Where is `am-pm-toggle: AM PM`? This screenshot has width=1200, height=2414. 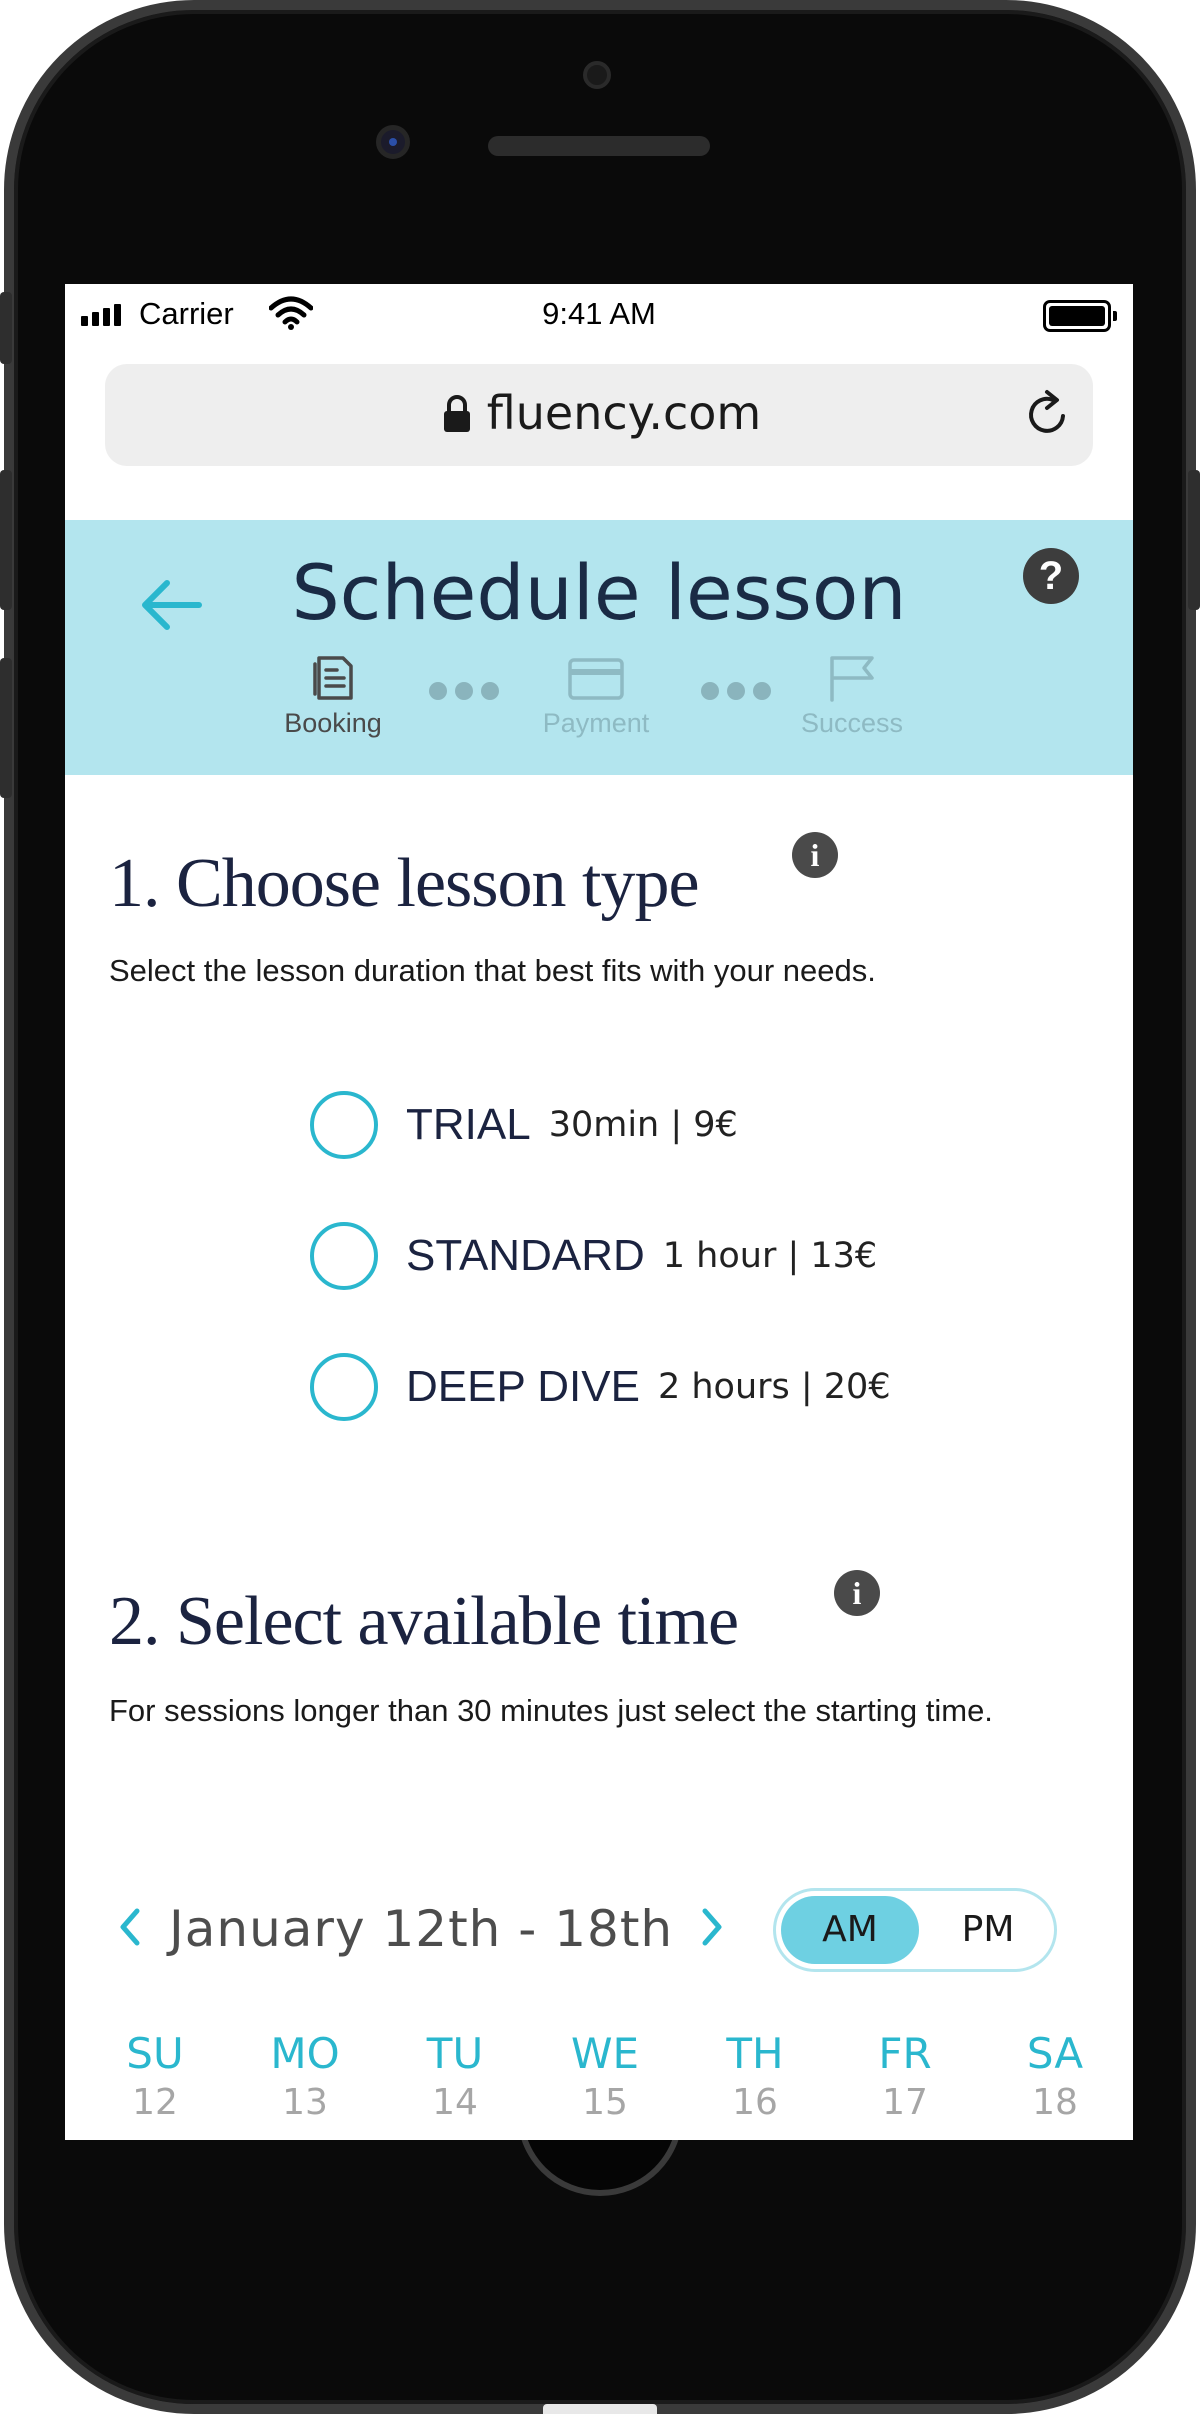
am-pm-toggle: AM PM is located at coordinates (915, 1930).